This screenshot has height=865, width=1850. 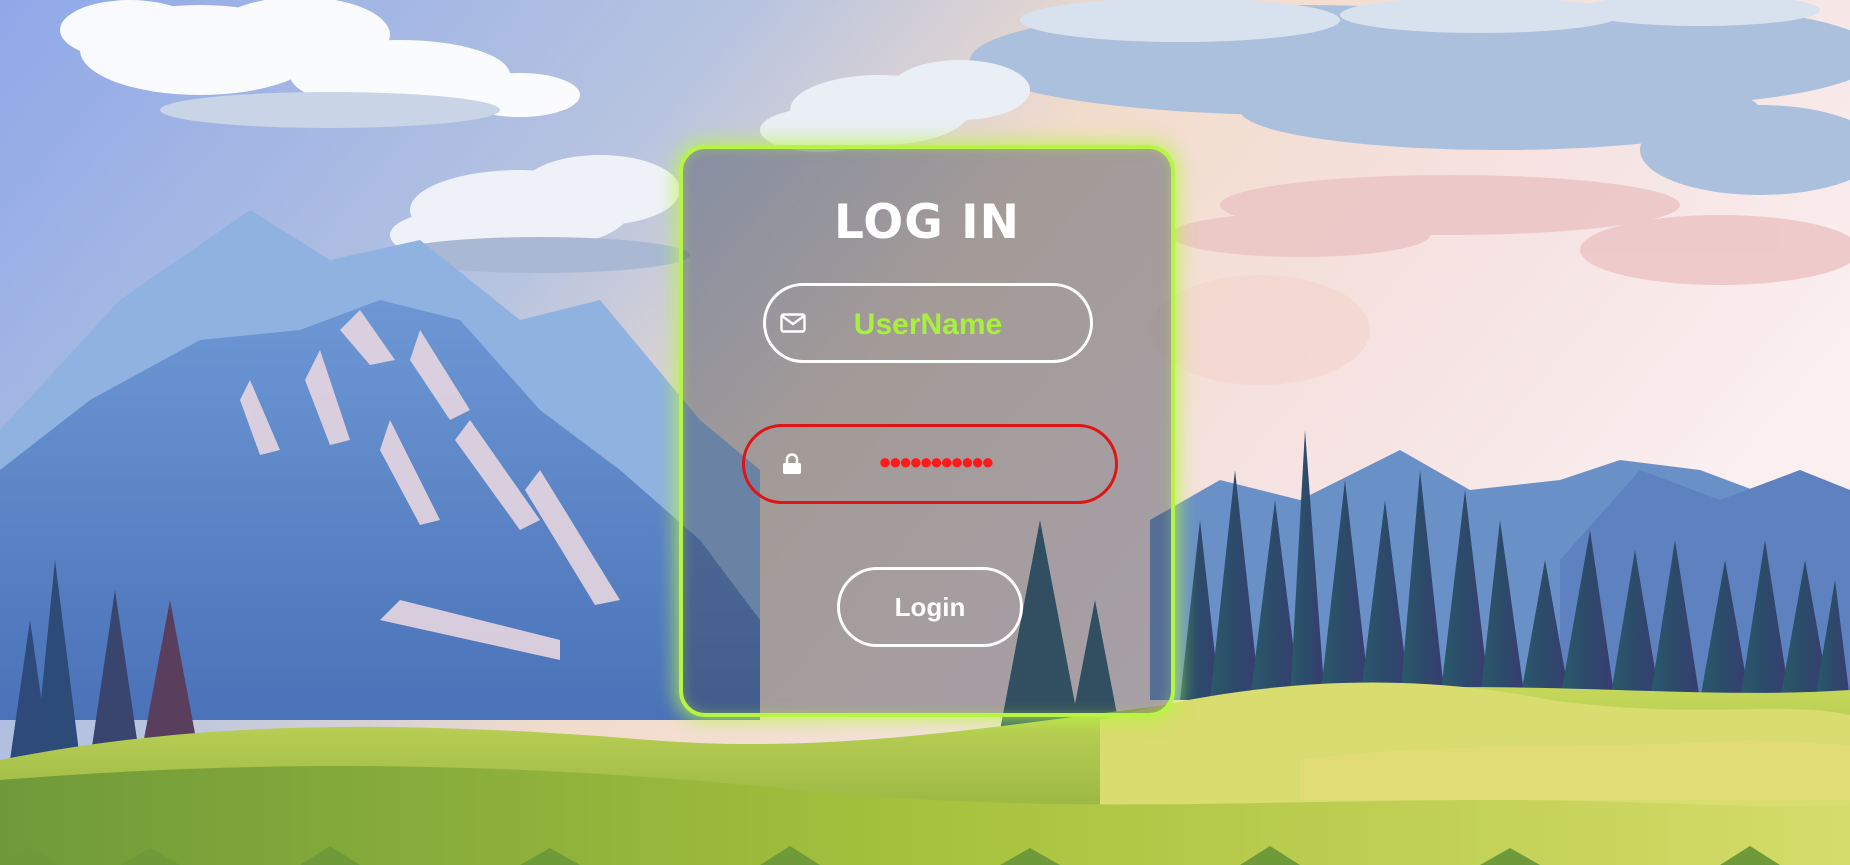 What do you see at coordinates (930, 607) in the screenshot?
I see `login-button: Login` at bounding box center [930, 607].